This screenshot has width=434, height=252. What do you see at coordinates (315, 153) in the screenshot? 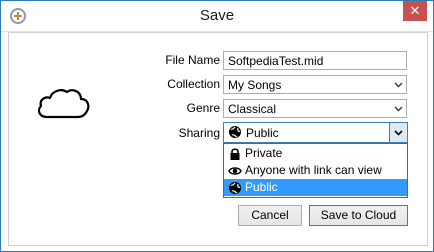
I see `sharing-option-private: Private` at bounding box center [315, 153].